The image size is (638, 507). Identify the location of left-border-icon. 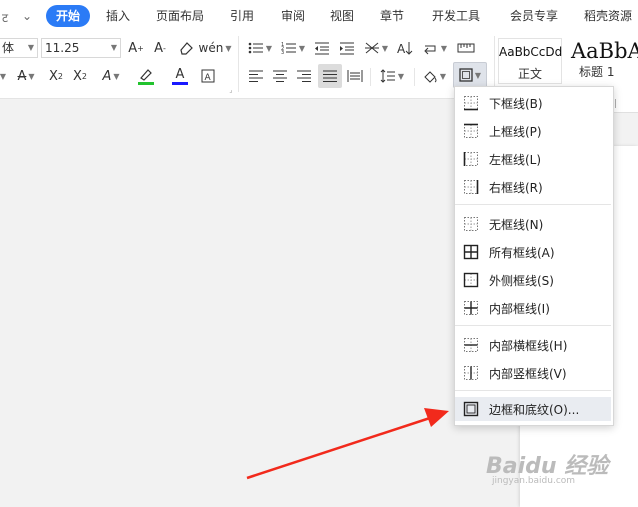
(470, 159).